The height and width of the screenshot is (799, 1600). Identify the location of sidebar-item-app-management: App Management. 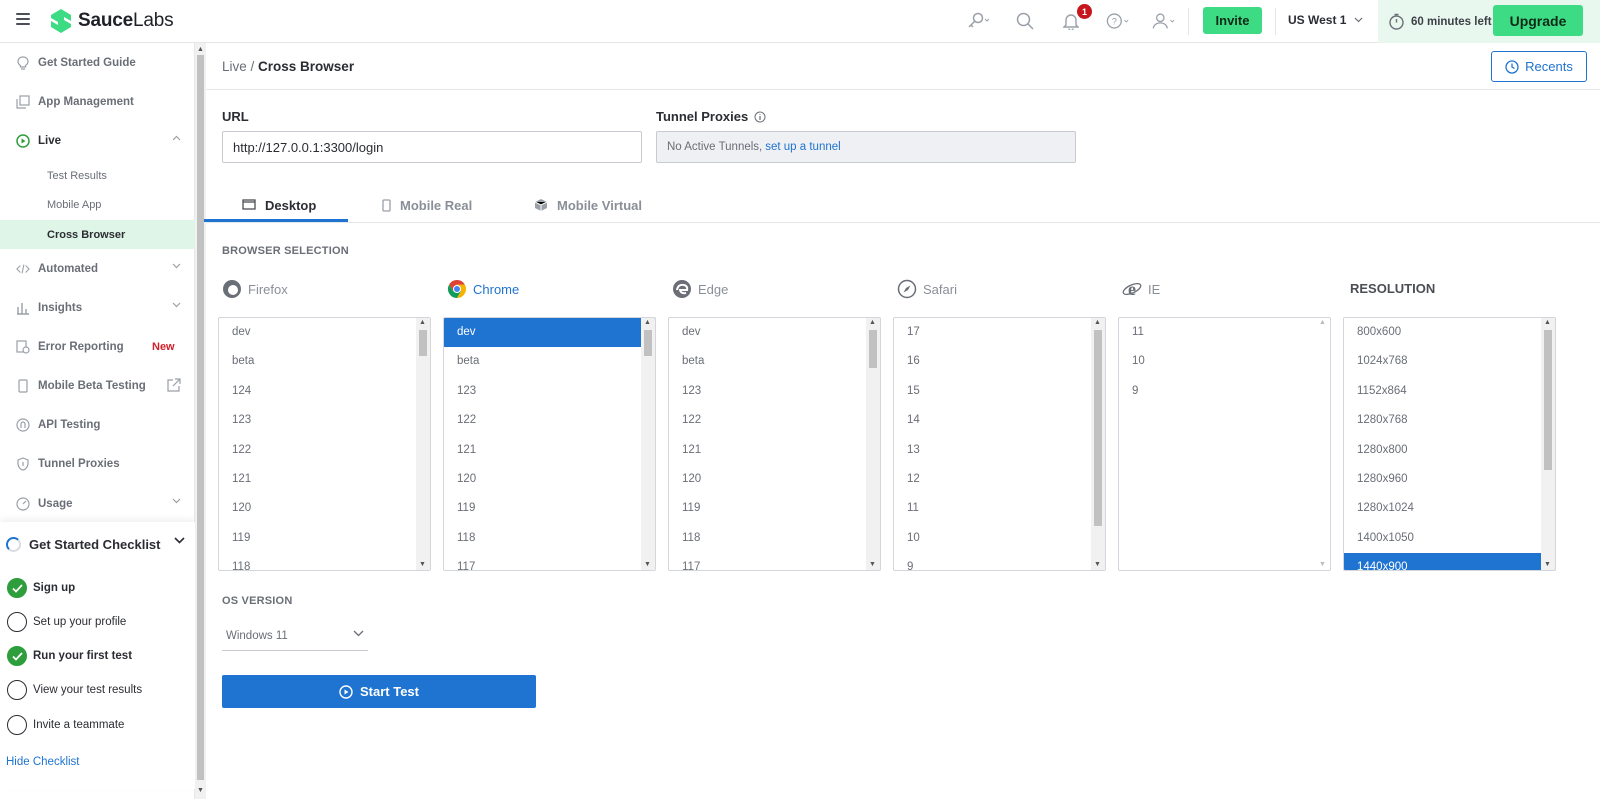
(97, 102).